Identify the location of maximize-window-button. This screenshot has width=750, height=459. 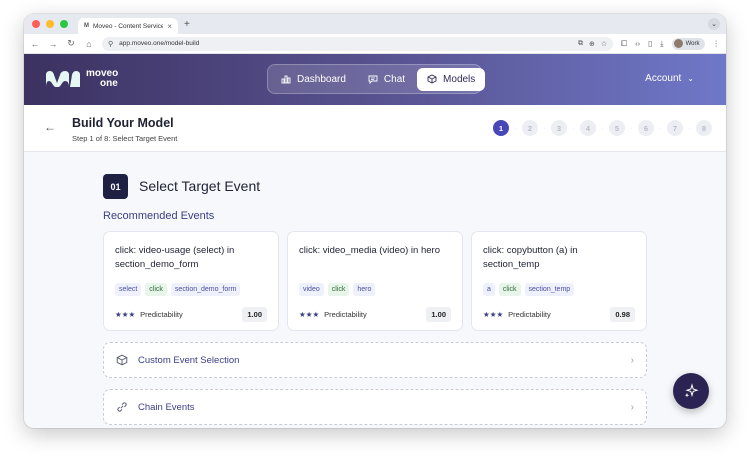
(64, 24).